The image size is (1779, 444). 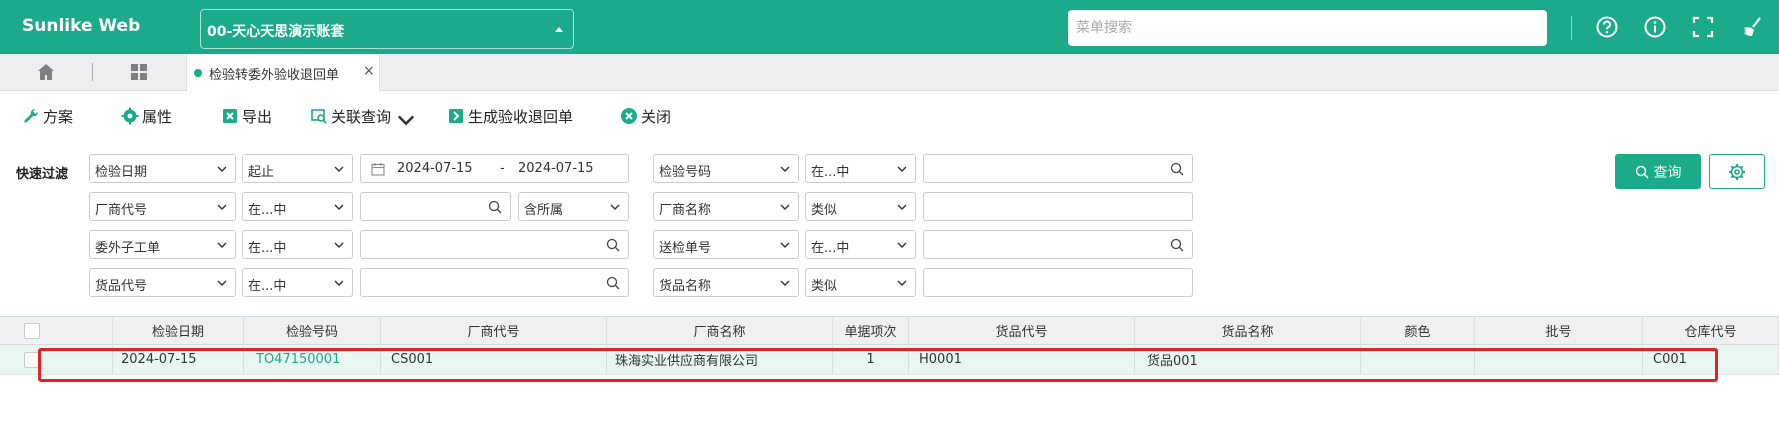 I want to click on caret-up-icon, so click(x=559, y=29).